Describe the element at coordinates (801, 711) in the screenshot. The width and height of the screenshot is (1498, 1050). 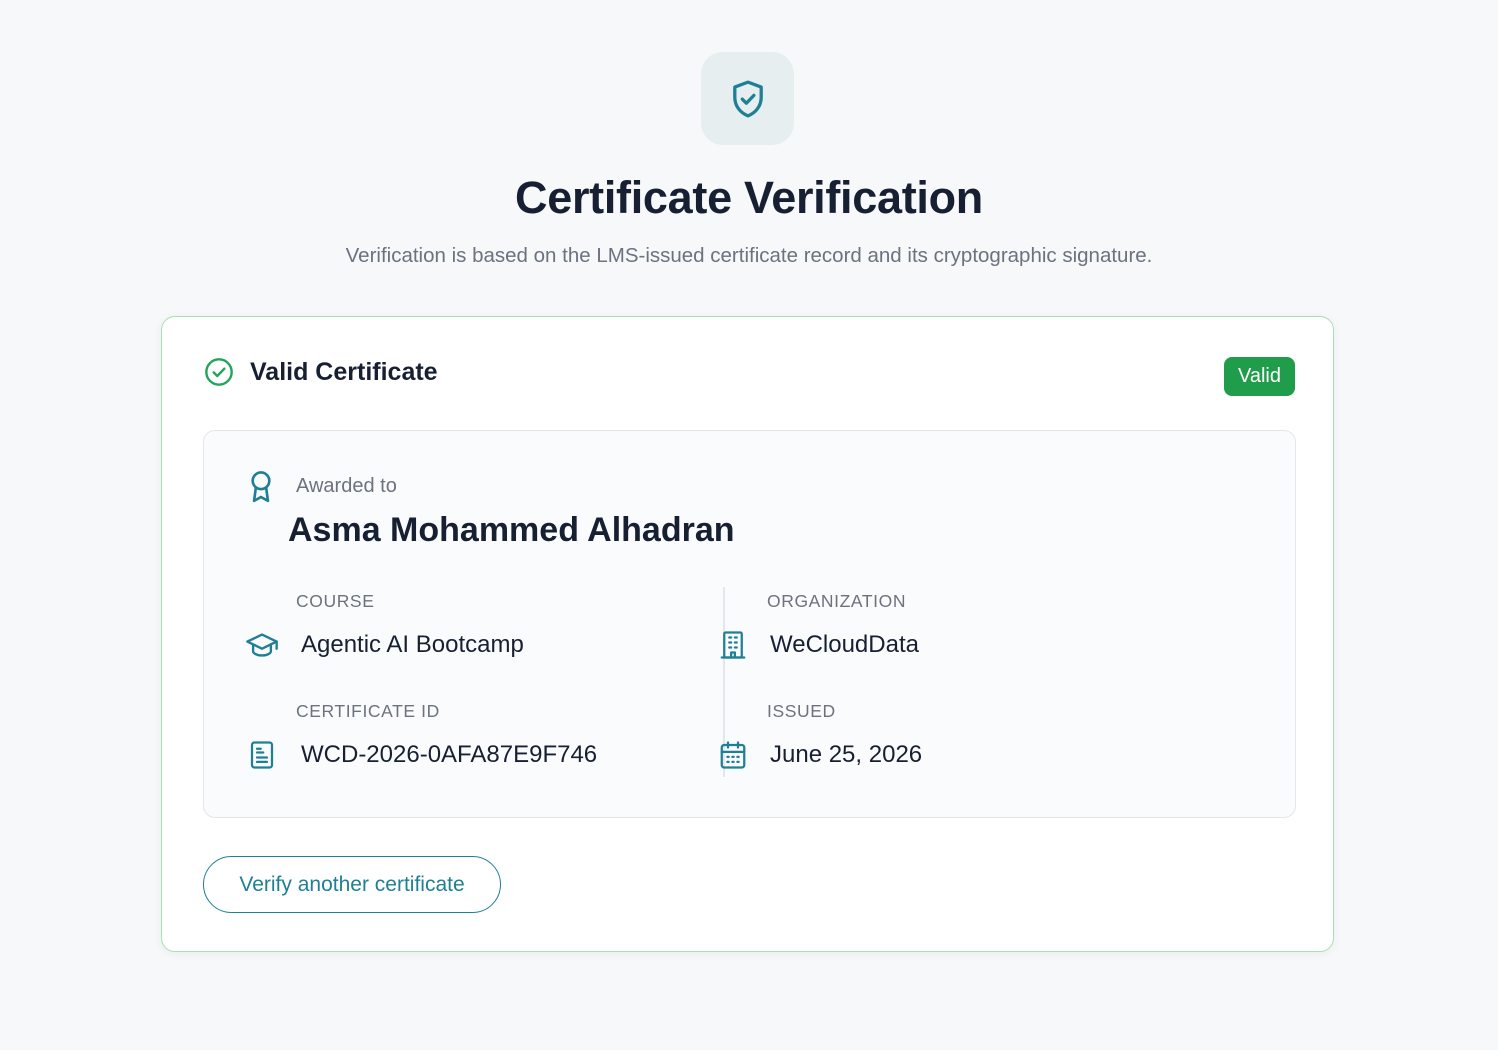
I see `issued-label: ISSUED` at that location.